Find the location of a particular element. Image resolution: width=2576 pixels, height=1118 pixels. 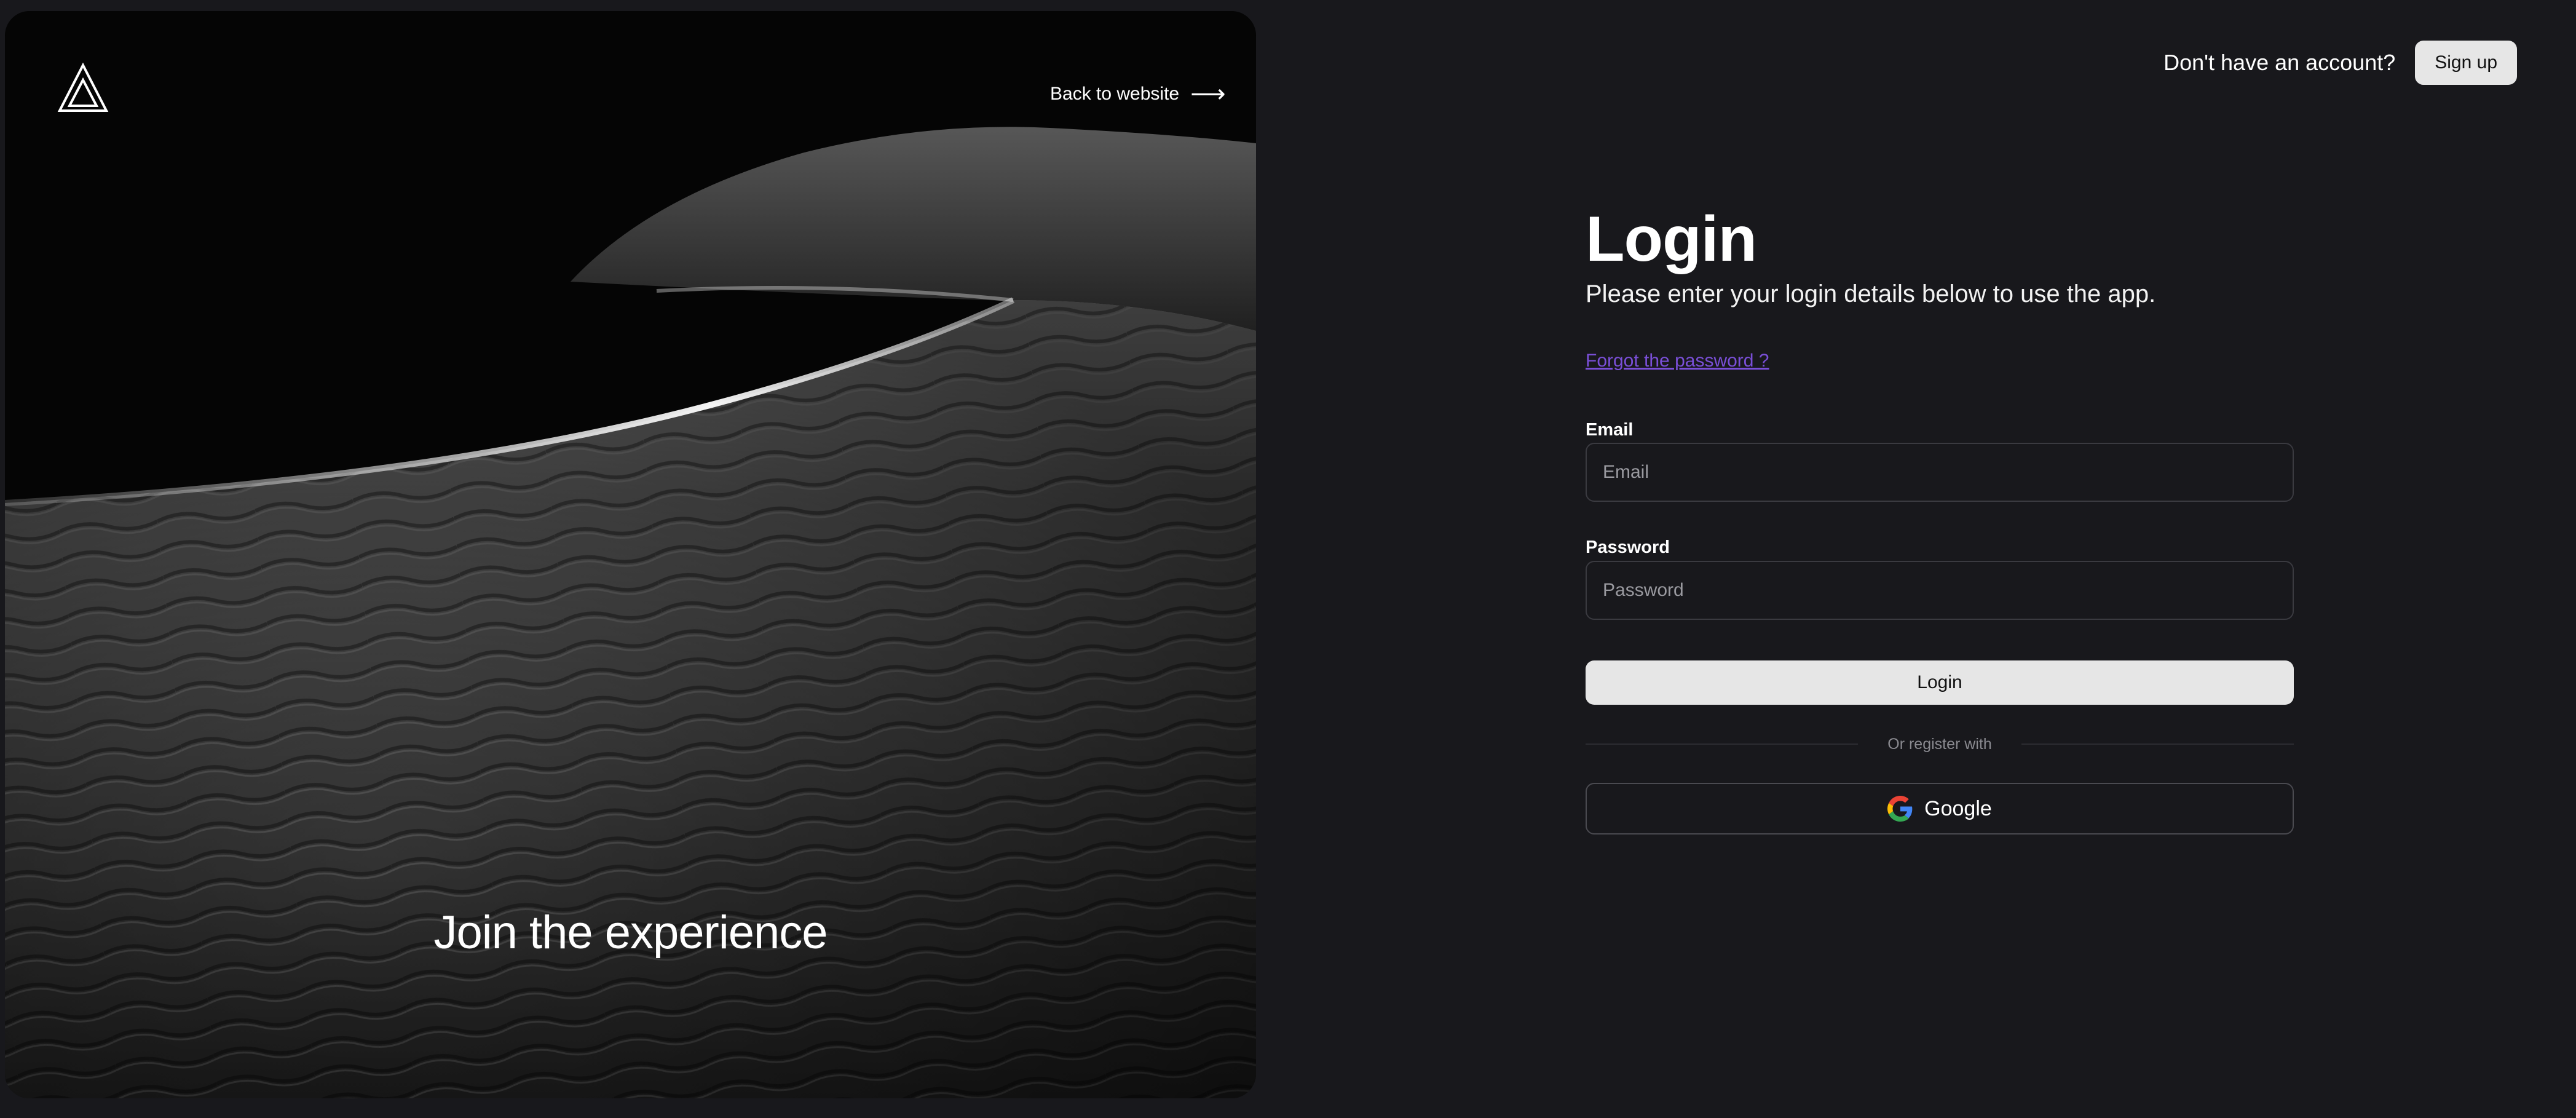

page-title: Login is located at coordinates (1671, 239).